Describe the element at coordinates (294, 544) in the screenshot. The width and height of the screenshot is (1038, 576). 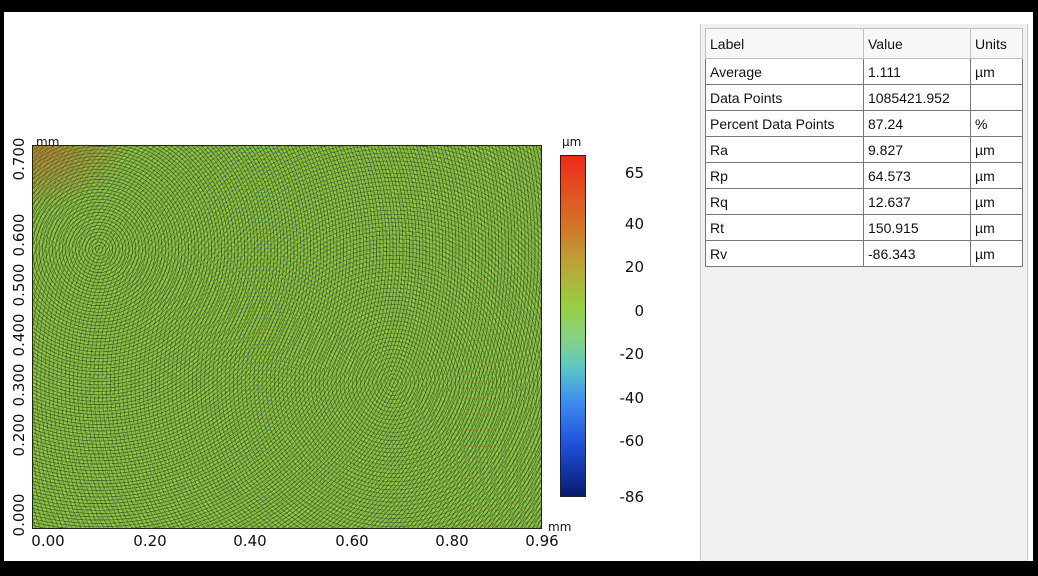
I see `x-axis-ticks: 0.00 0.20 0.40 0.60 0.80 0.96` at that location.